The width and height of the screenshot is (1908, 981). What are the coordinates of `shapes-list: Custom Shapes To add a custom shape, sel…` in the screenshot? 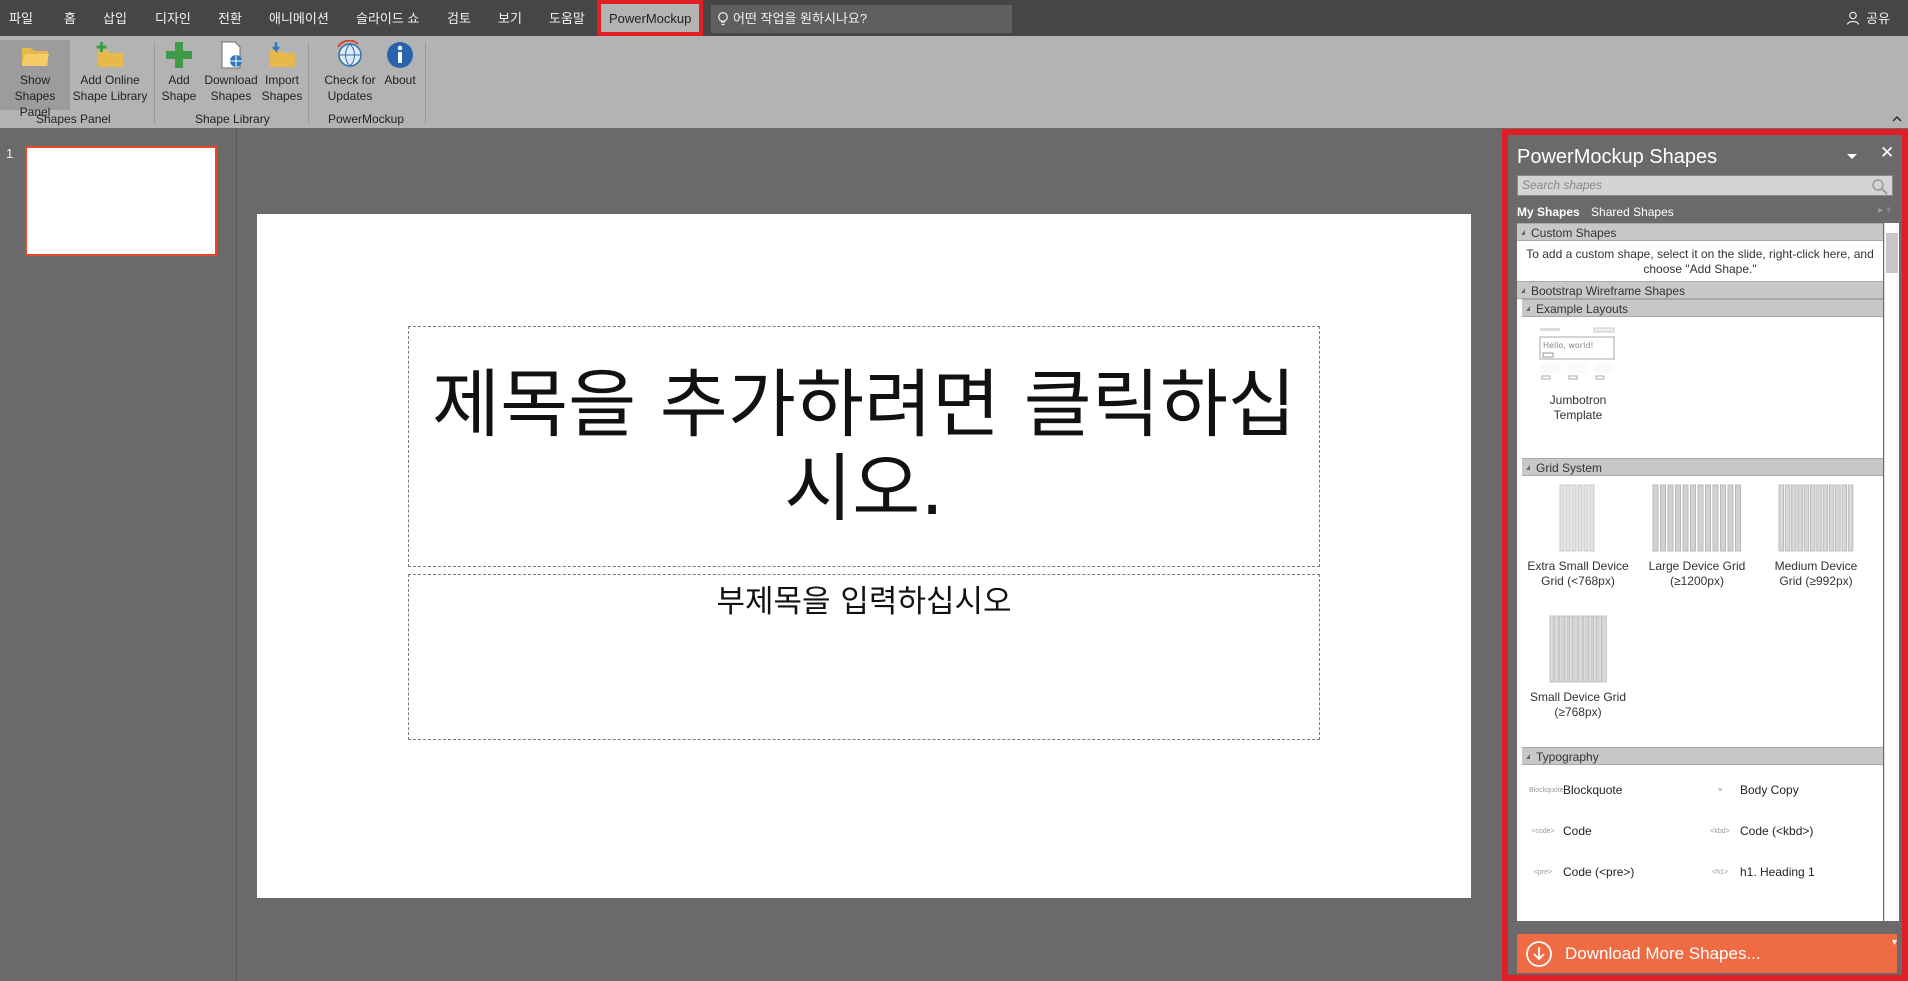 It's located at (1700, 572).